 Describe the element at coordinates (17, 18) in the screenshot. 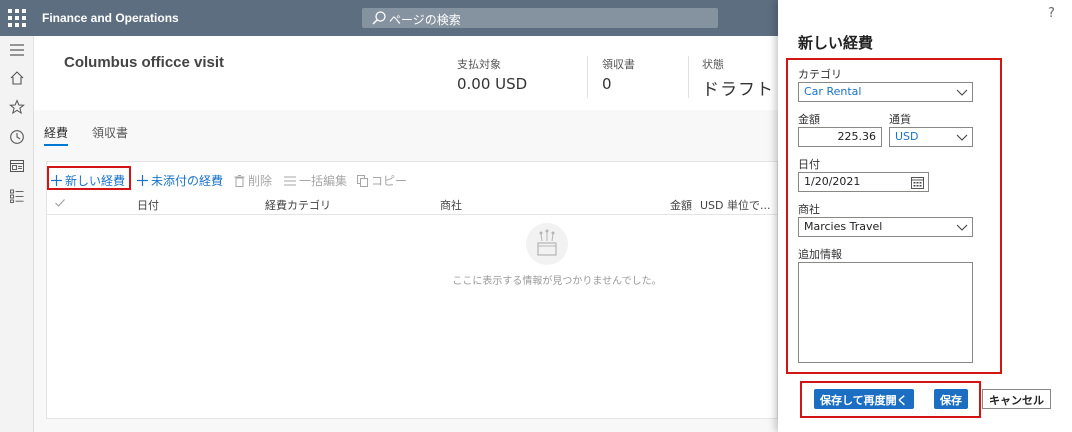

I see `app-launcher-icon` at that location.